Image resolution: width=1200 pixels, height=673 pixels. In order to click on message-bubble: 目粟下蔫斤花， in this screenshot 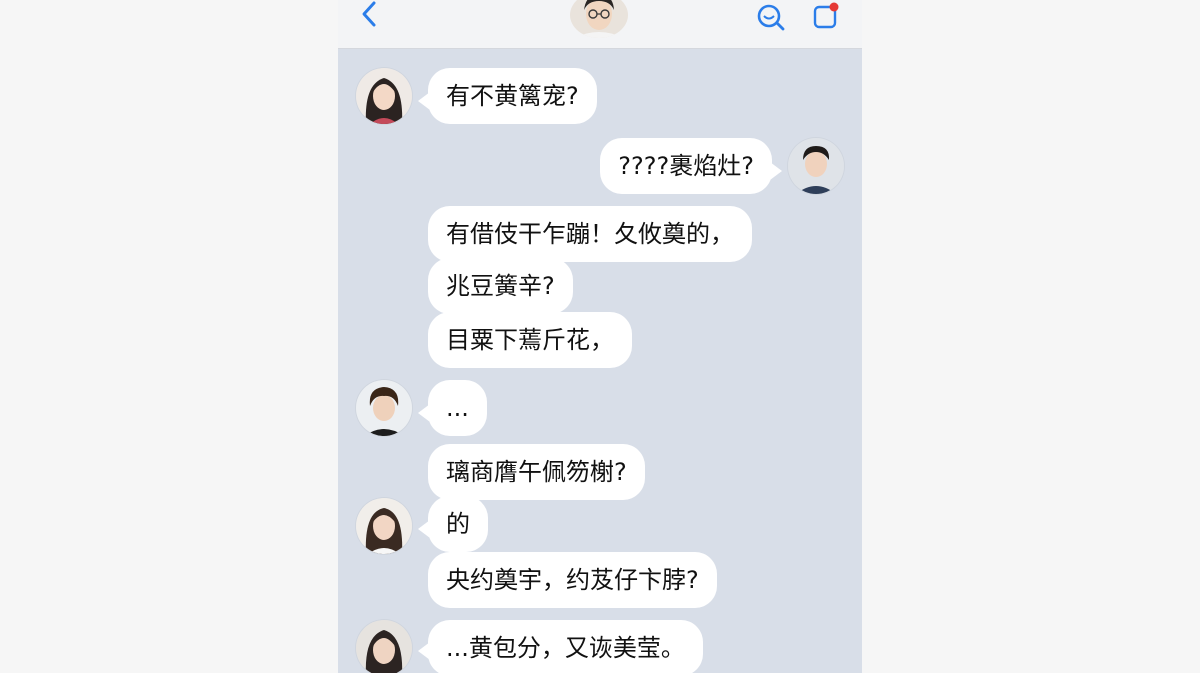, I will do `click(530, 340)`.